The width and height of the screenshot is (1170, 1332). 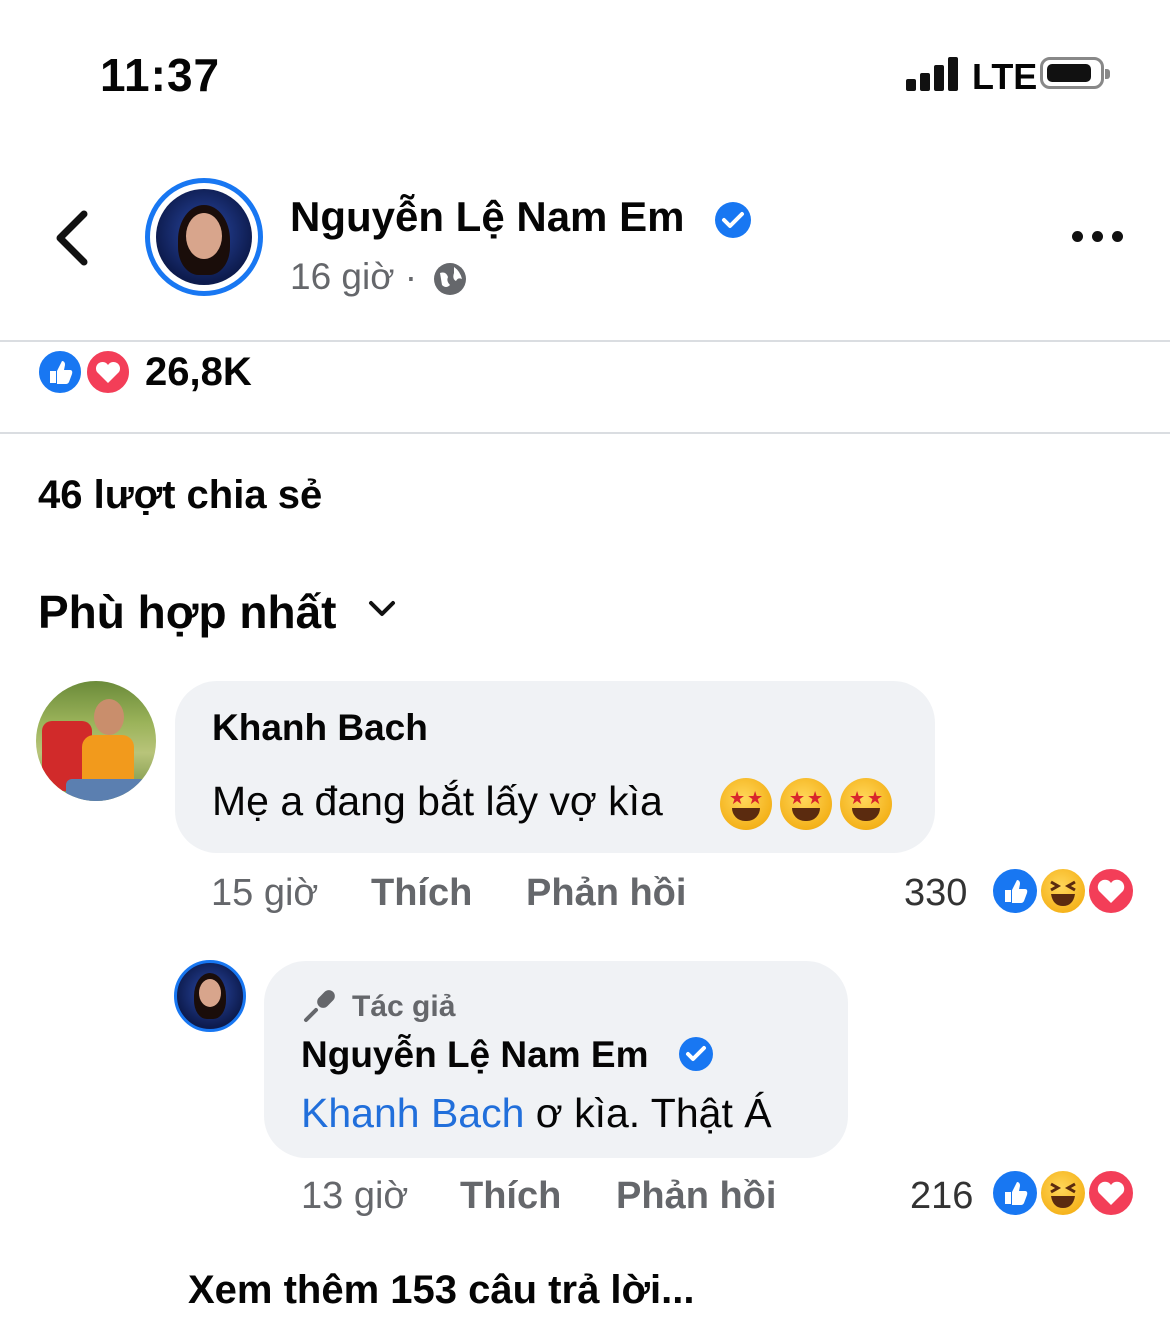 I want to click on reply-text: Khanh Bach ơ kìa. Thật Á, so click(x=536, y=1113).